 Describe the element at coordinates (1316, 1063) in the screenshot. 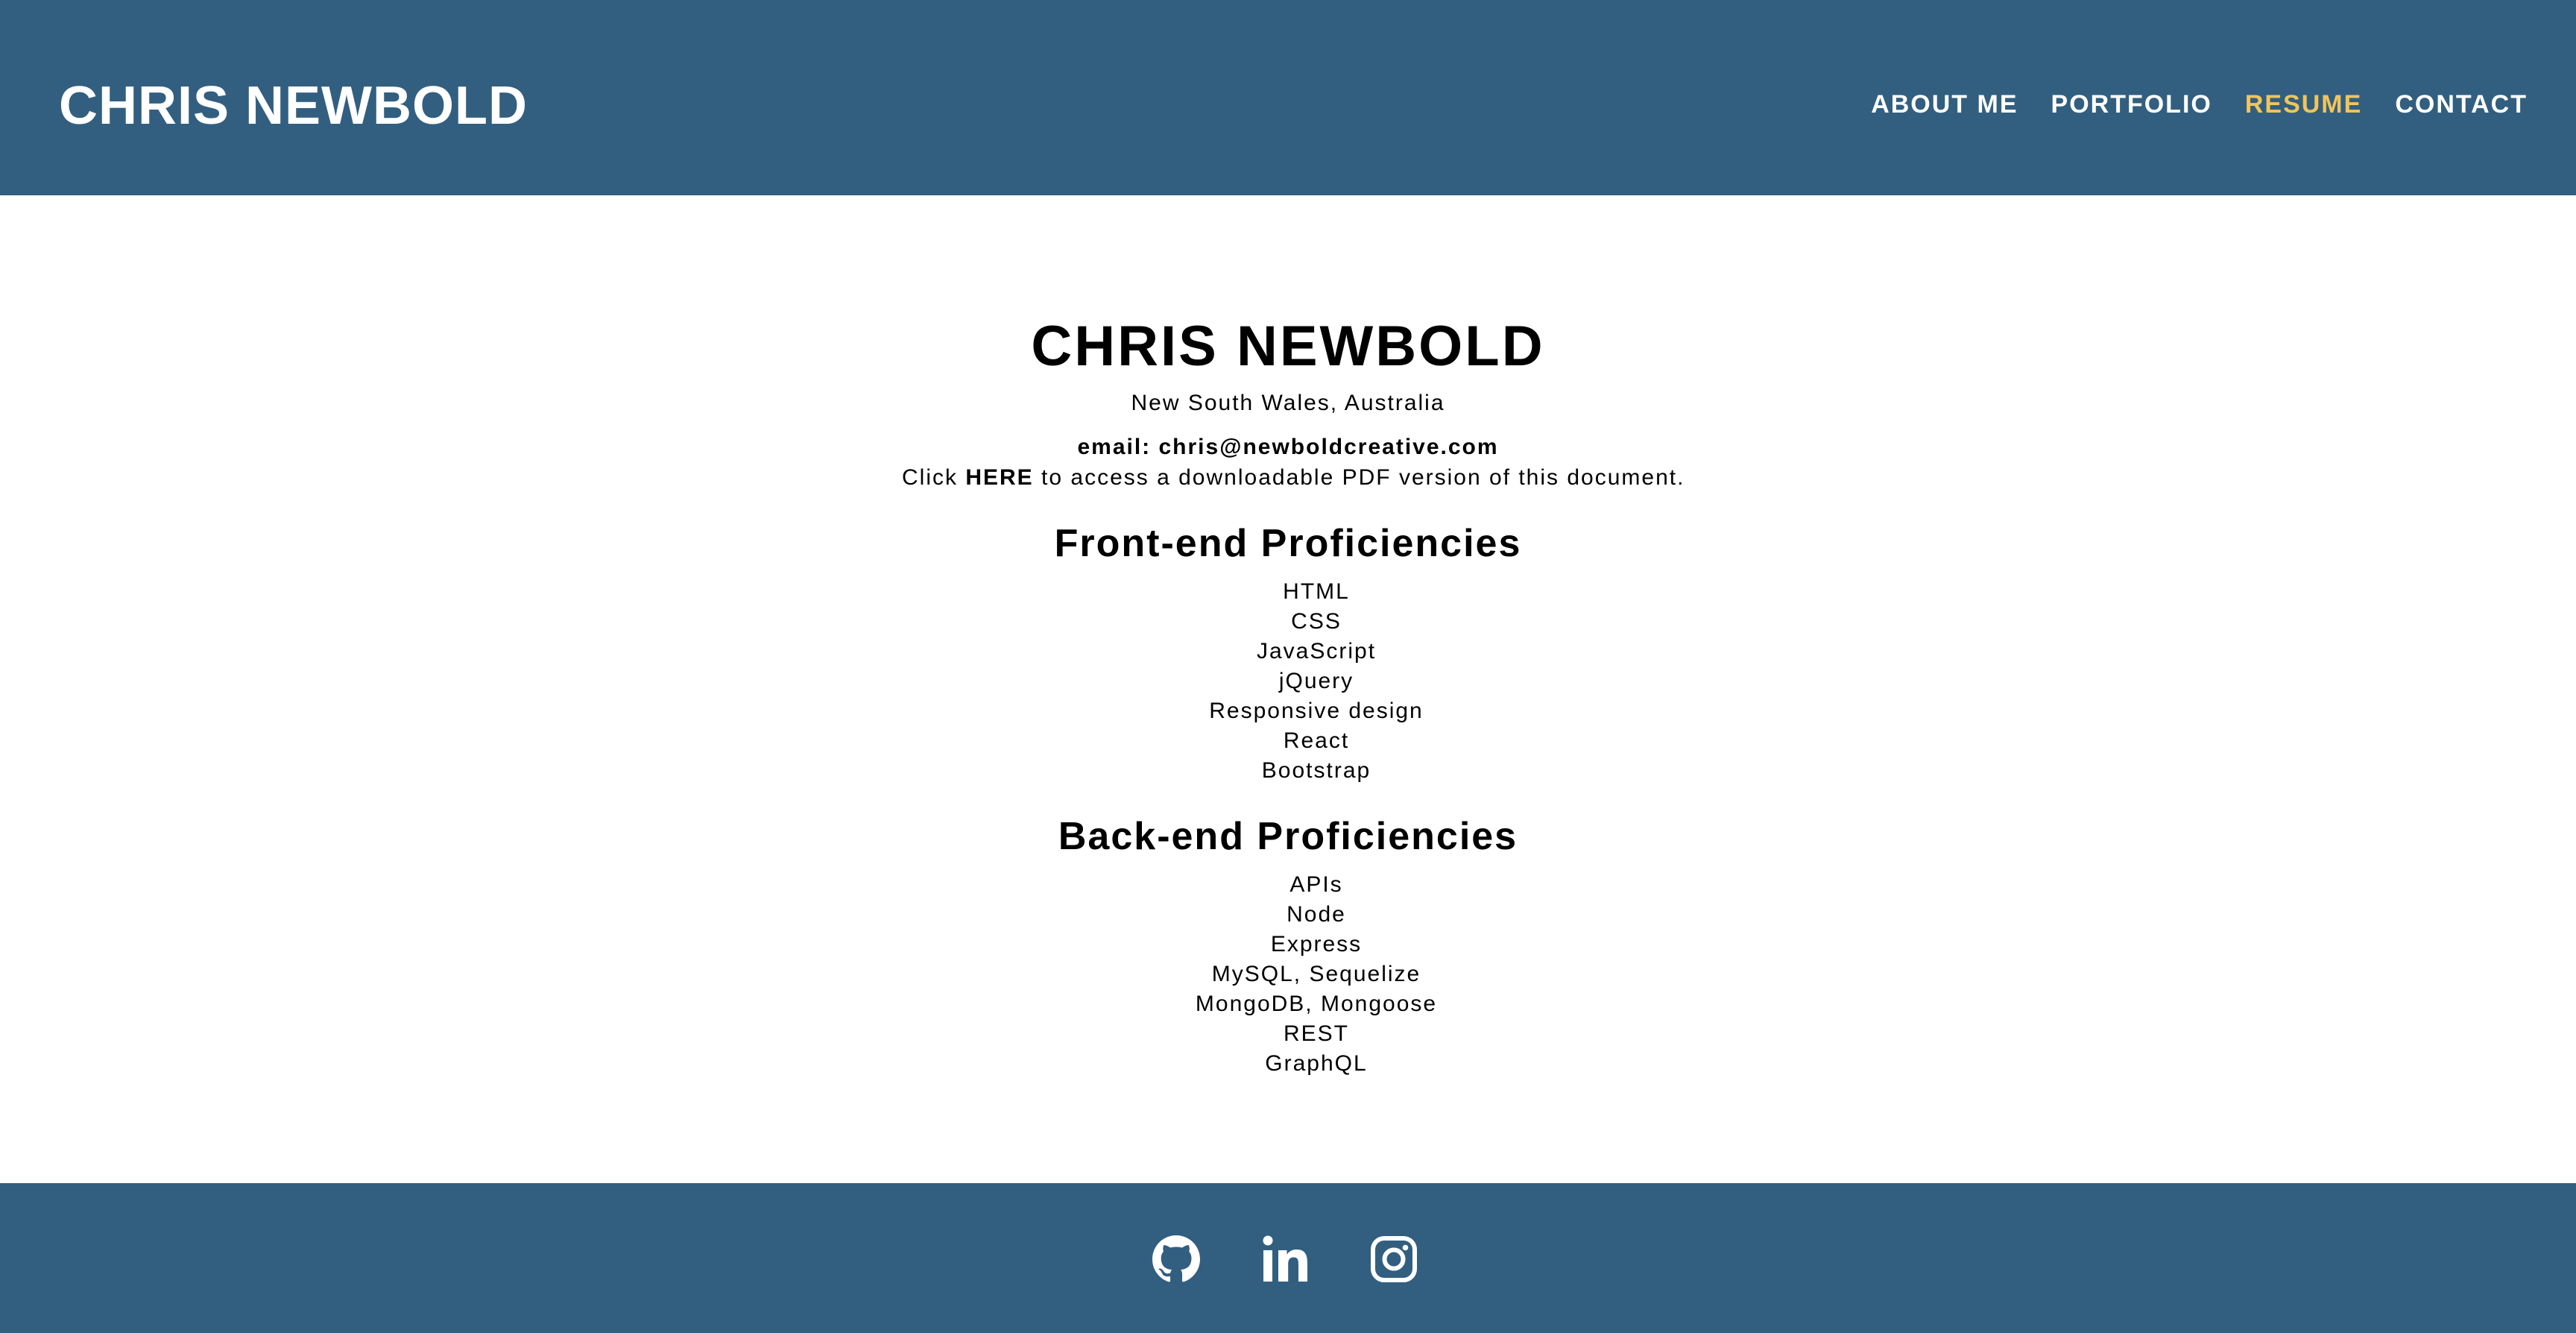

I see `list-item: GraphQL` at that location.